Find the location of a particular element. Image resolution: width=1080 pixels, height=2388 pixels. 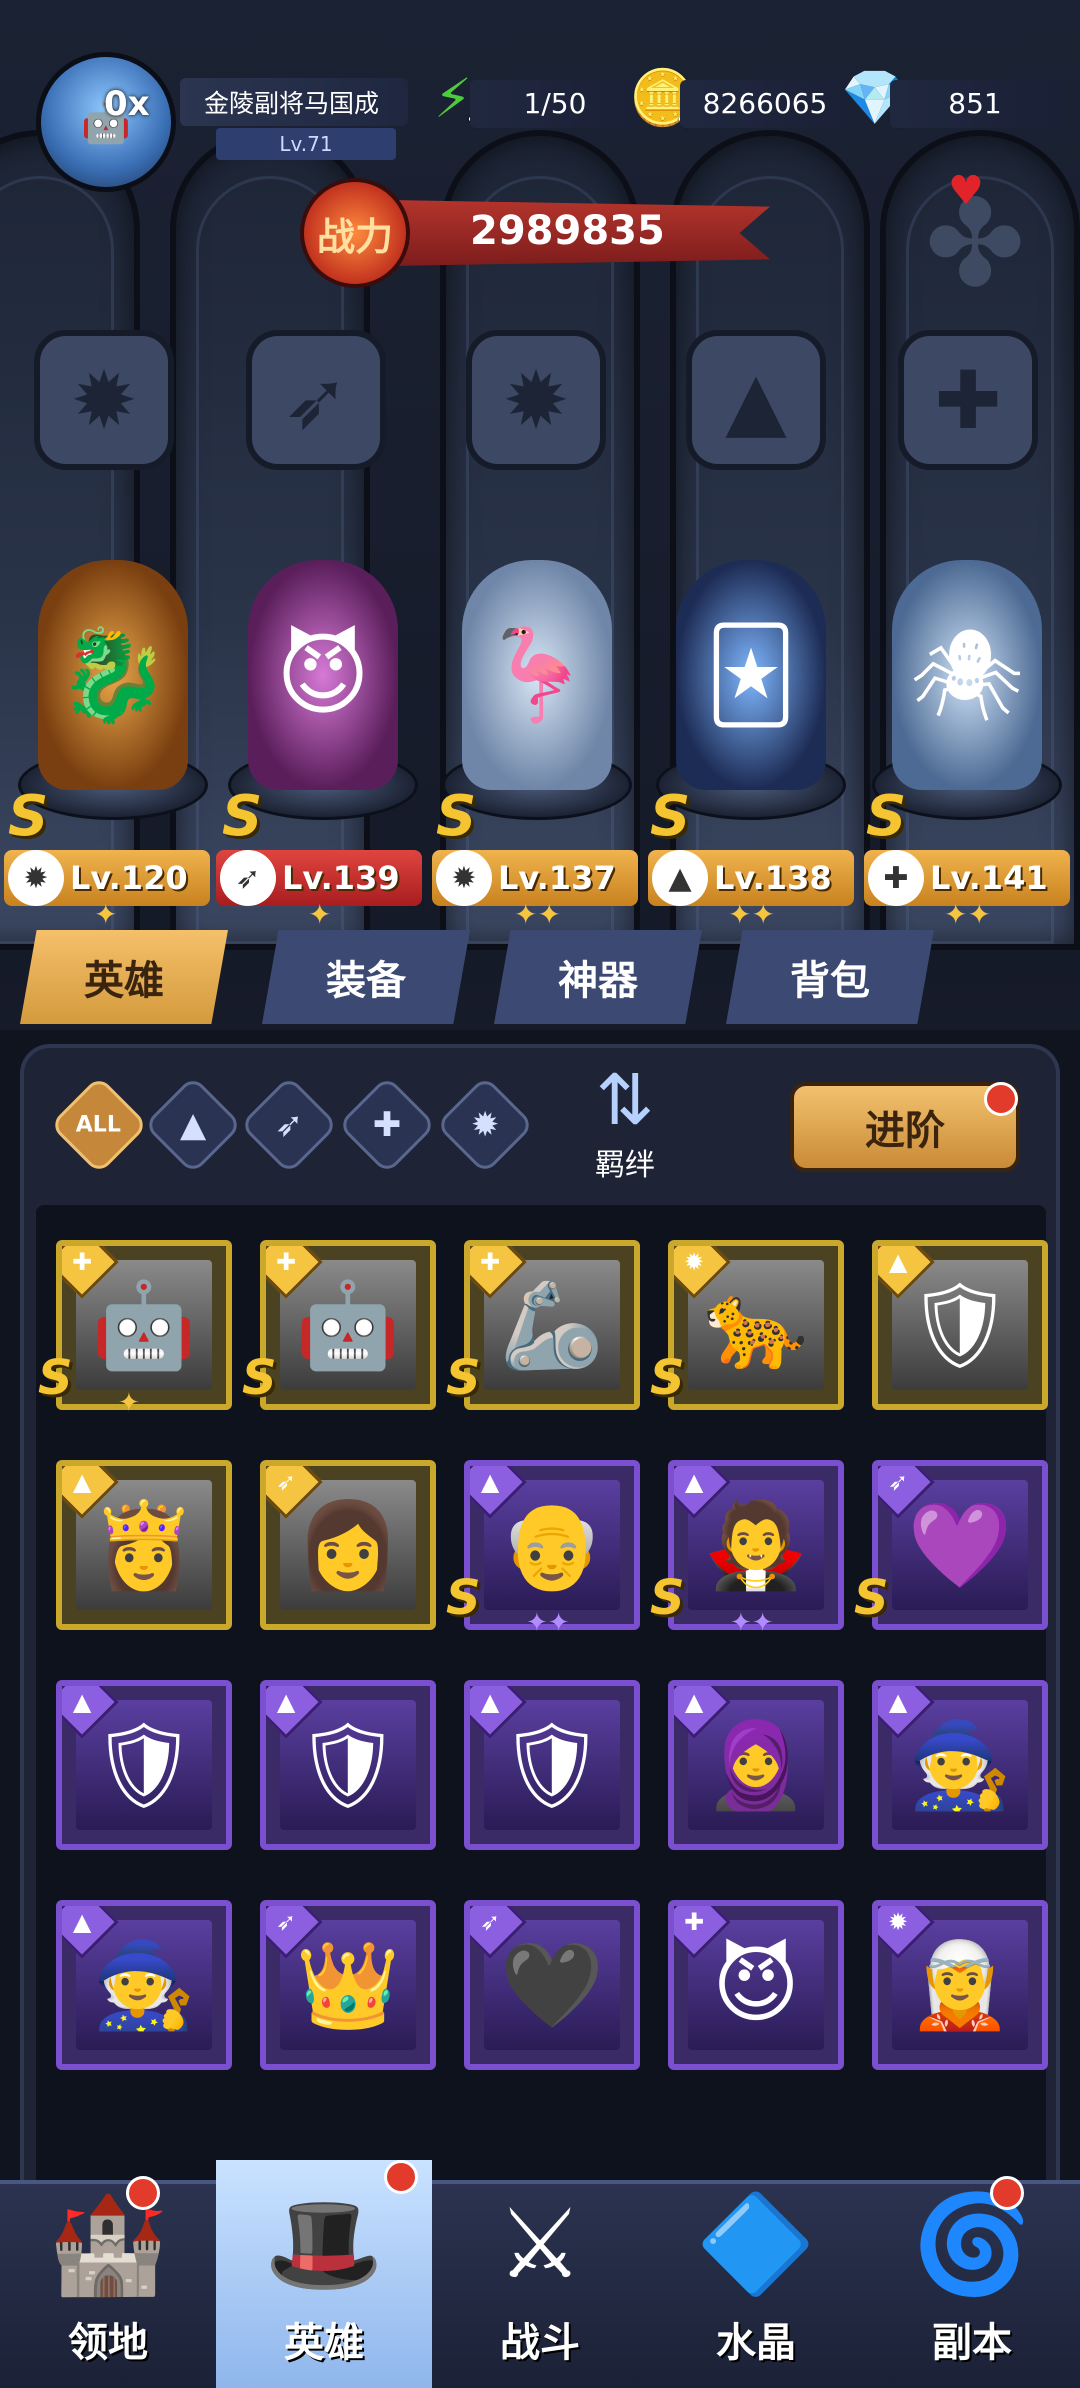

nav-territory: 🏰 领地 is located at coordinates (108, 2274).